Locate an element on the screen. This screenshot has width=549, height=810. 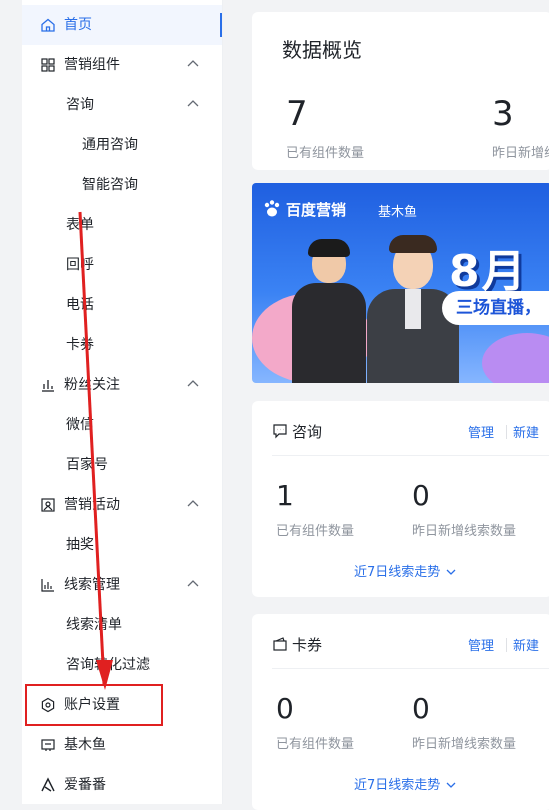
sidebar-item-label: 微信 is located at coordinates (80, 425).